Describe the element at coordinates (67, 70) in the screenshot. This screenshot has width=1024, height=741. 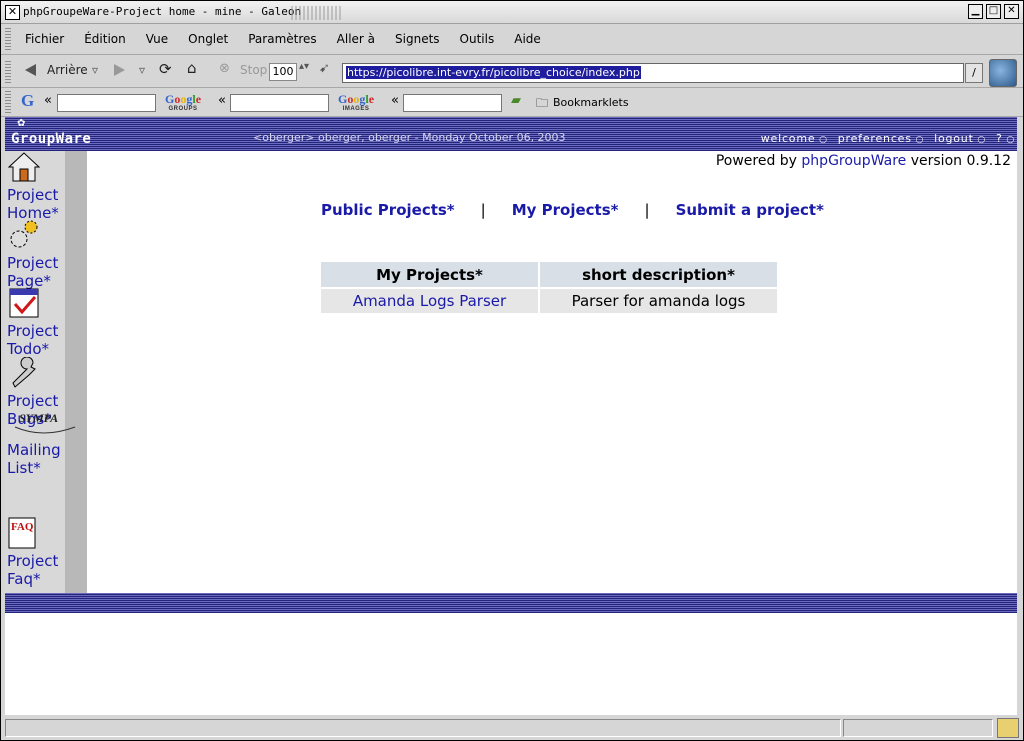
I see `back-button: Arrière` at that location.